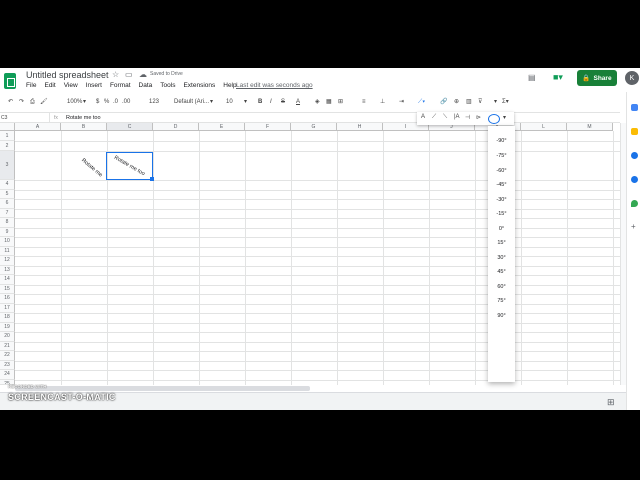 The width and height of the screenshot is (640, 480). What do you see at coordinates (423, 117) in the screenshot?
I see `rotation-none-icon: A` at bounding box center [423, 117].